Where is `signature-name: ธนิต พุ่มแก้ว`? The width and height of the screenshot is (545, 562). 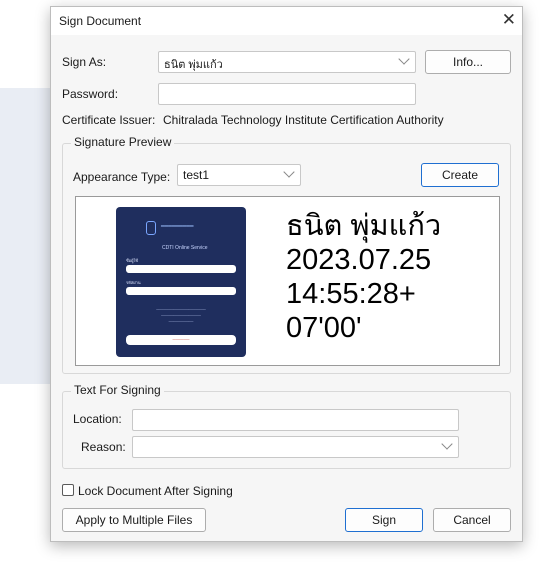 signature-name: ธนิต พุ่มแก้ว is located at coordinates (364, 226).